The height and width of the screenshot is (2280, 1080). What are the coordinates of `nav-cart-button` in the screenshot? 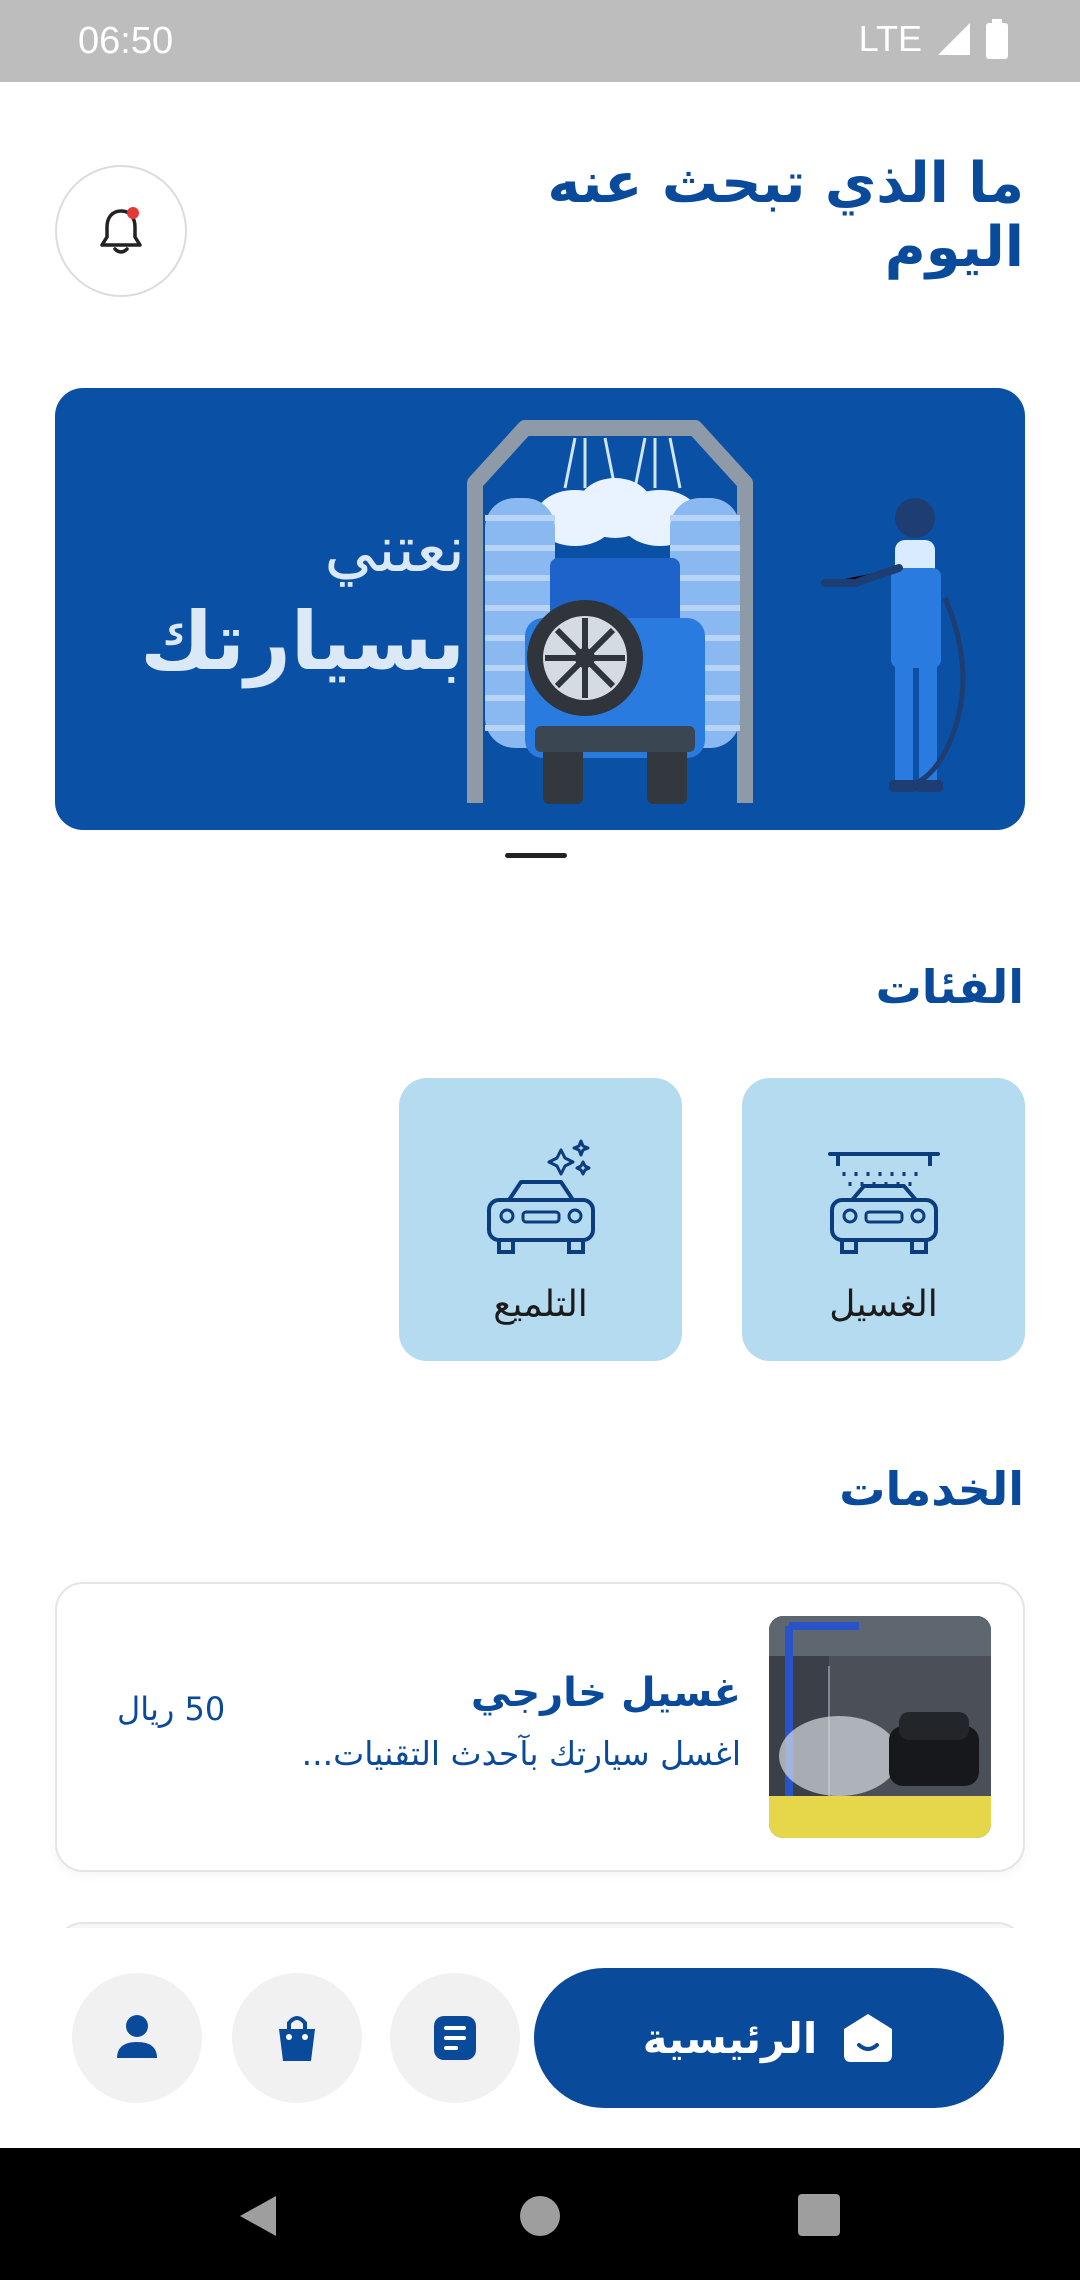 It's located at (297, 2038).